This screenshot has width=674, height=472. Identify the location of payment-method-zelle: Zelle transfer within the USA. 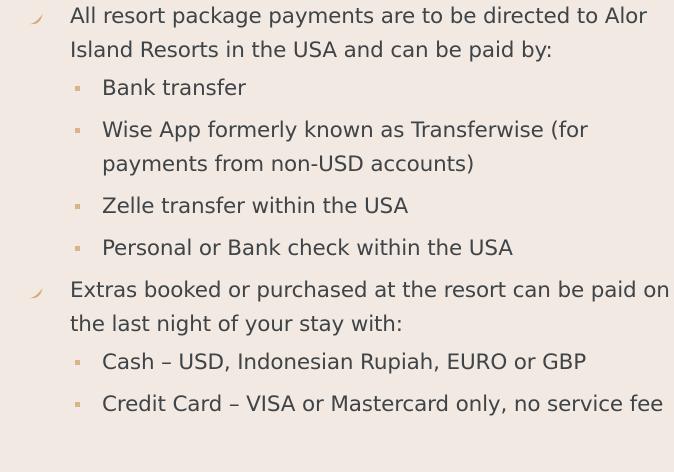
(372, 207).